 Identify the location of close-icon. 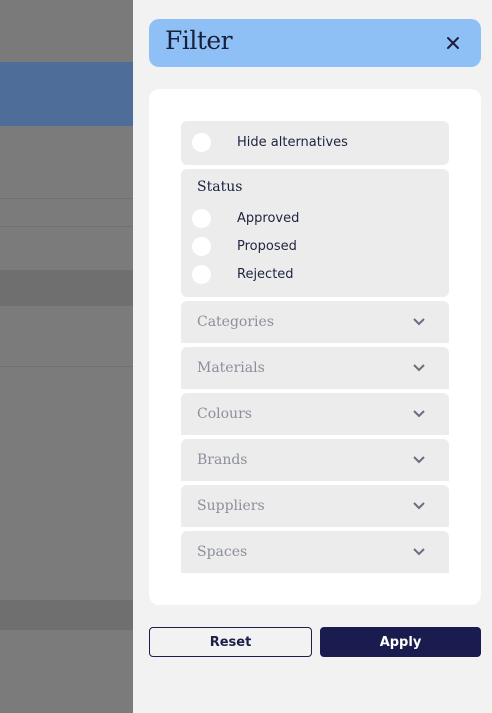
(453, 43).